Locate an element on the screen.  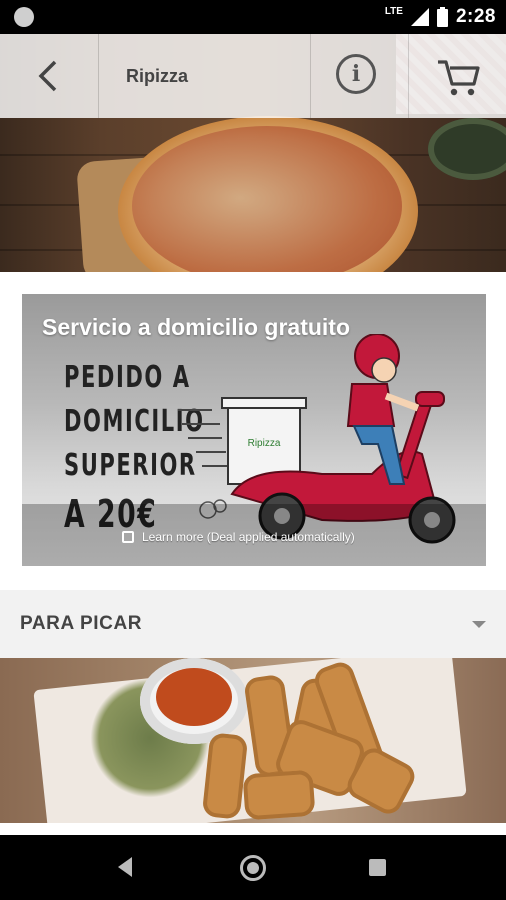
network-type: LTE is located at coordinates (393, 11).